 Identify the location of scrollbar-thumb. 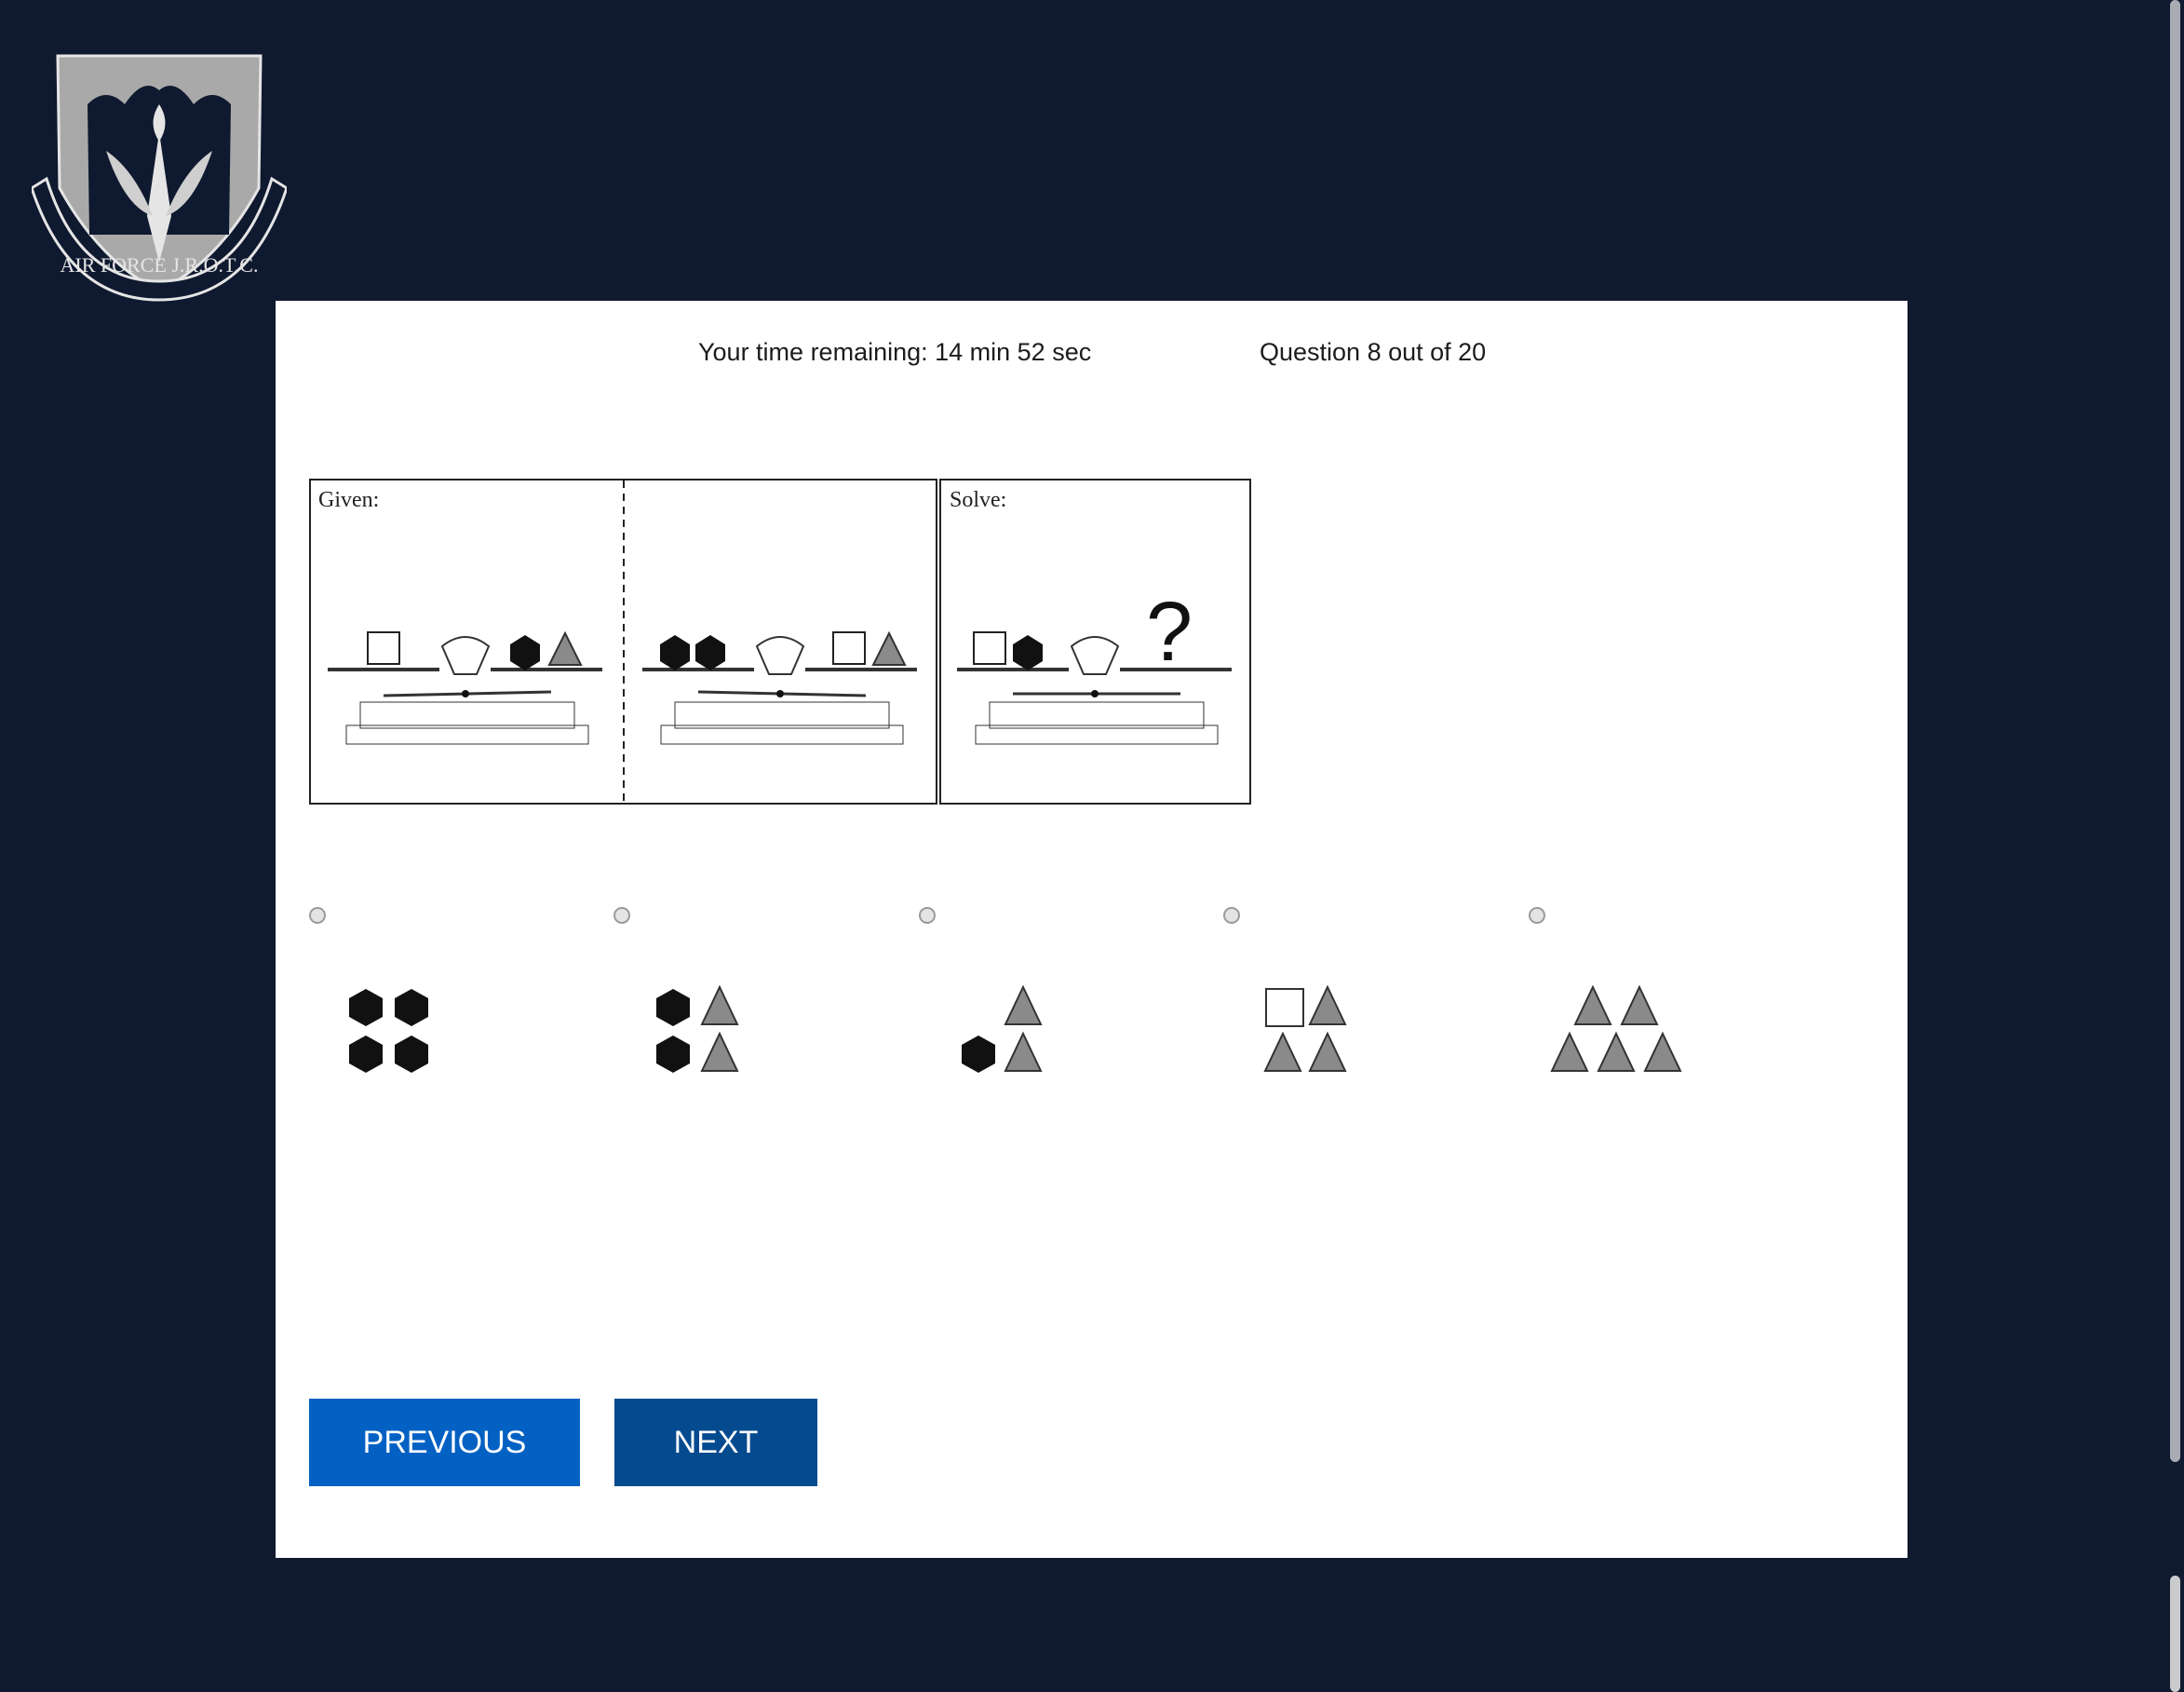
(2175, 731).